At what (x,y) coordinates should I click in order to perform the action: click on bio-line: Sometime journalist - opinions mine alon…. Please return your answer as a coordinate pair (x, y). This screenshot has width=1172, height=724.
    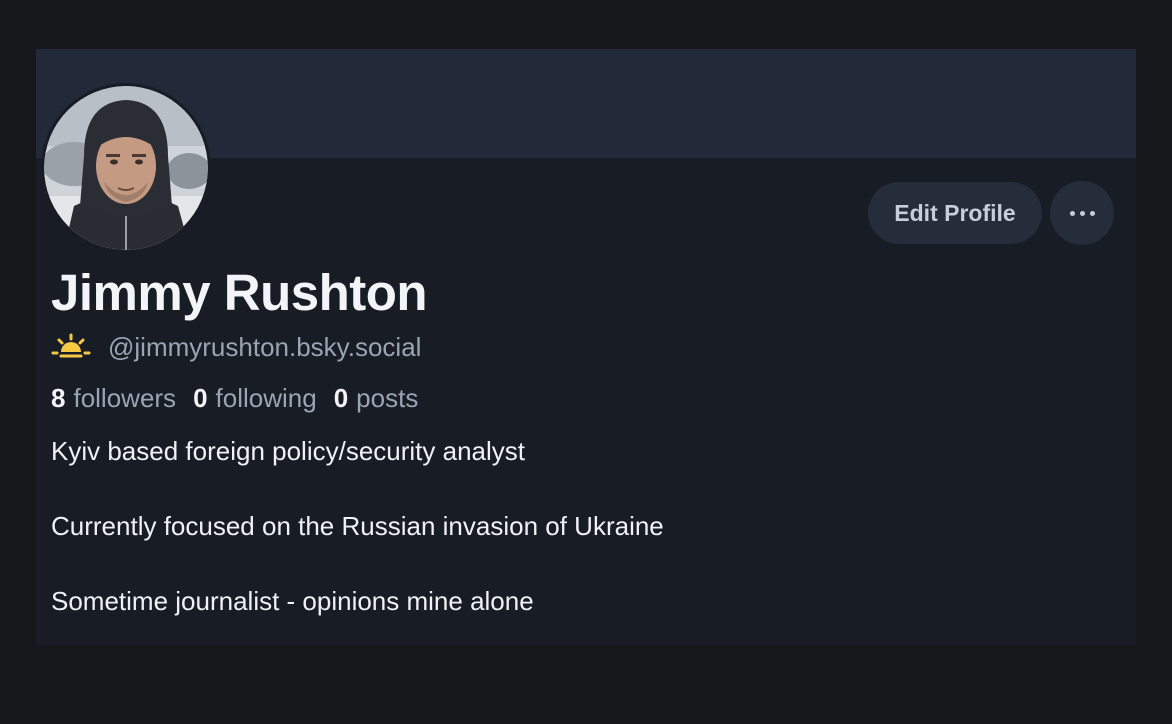
    Looking at the image, I should click on (292, 601).